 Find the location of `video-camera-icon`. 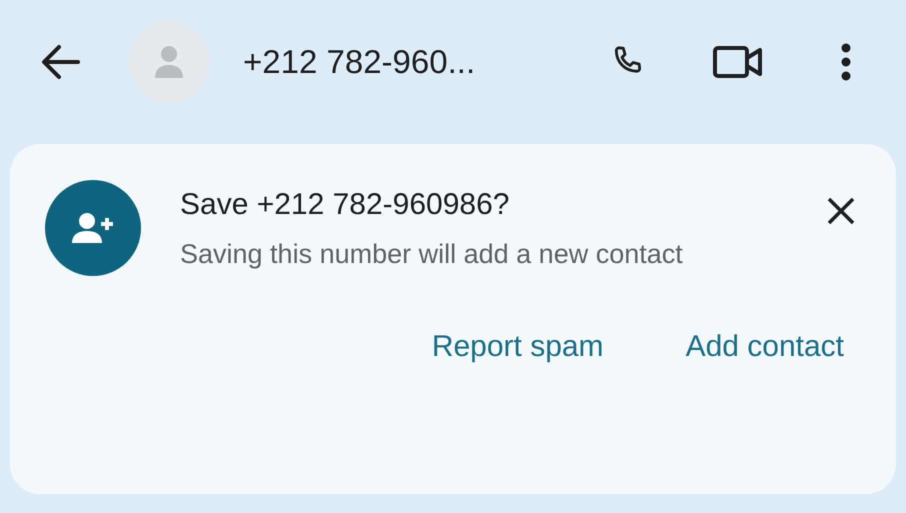

video-camera-icon is located at coordinates (738, 62).